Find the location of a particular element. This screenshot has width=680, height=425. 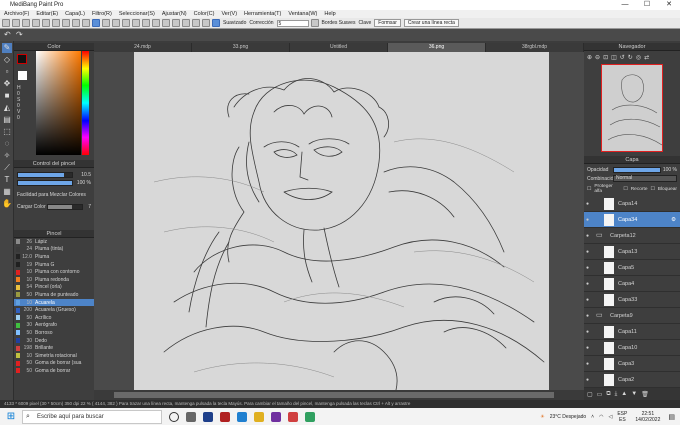

hue-slider is located at coordinates (85, 103).